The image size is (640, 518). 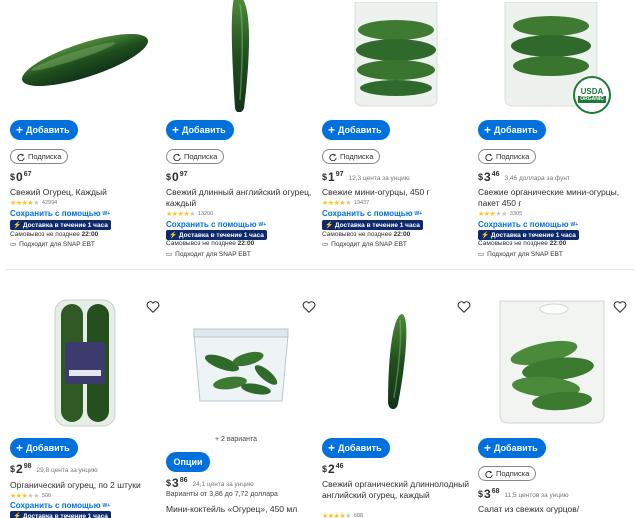 I want to click on product-price: $ 3 46 3,46 доллара за фунт, so click(x=524, y=177).